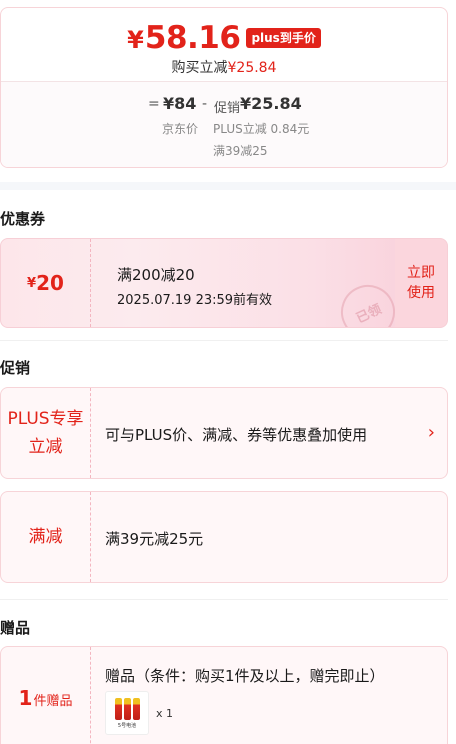 The height and width of the screenshot is (744, 456). What do you see at coordinates (431, 432) in the screenshot?
I see `chevron-right-icon: ›` at bounding box center [431, 432].